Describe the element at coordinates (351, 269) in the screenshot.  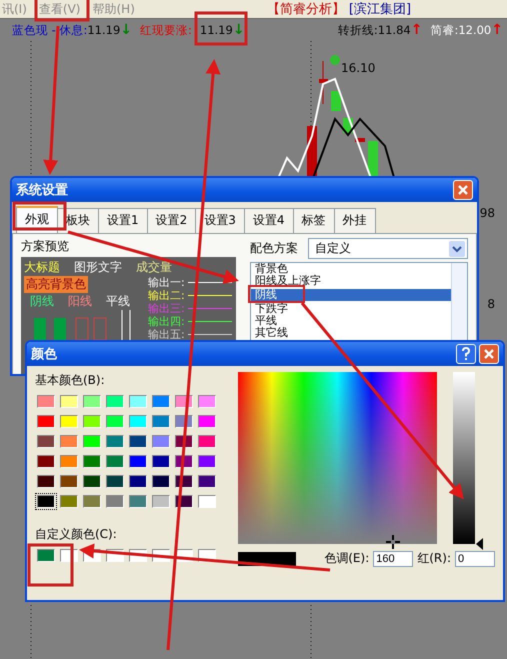
I see `list-item: 背景色` at that location.